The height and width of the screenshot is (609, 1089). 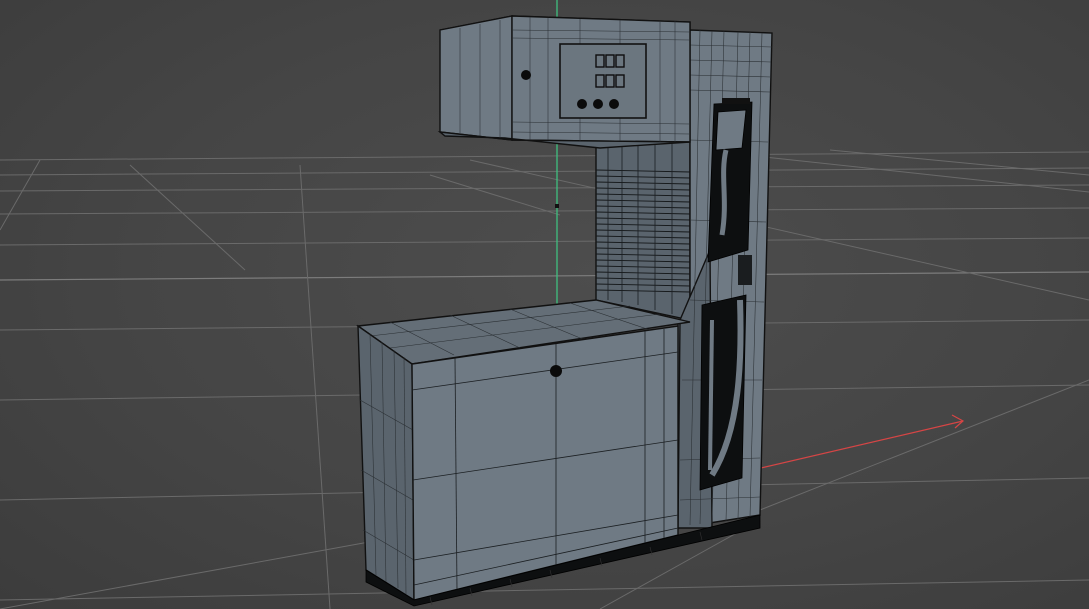 What do you see at coordinates (643, 230) in the screenshot?
I see `pump-column` at bounding box center [643, 230].